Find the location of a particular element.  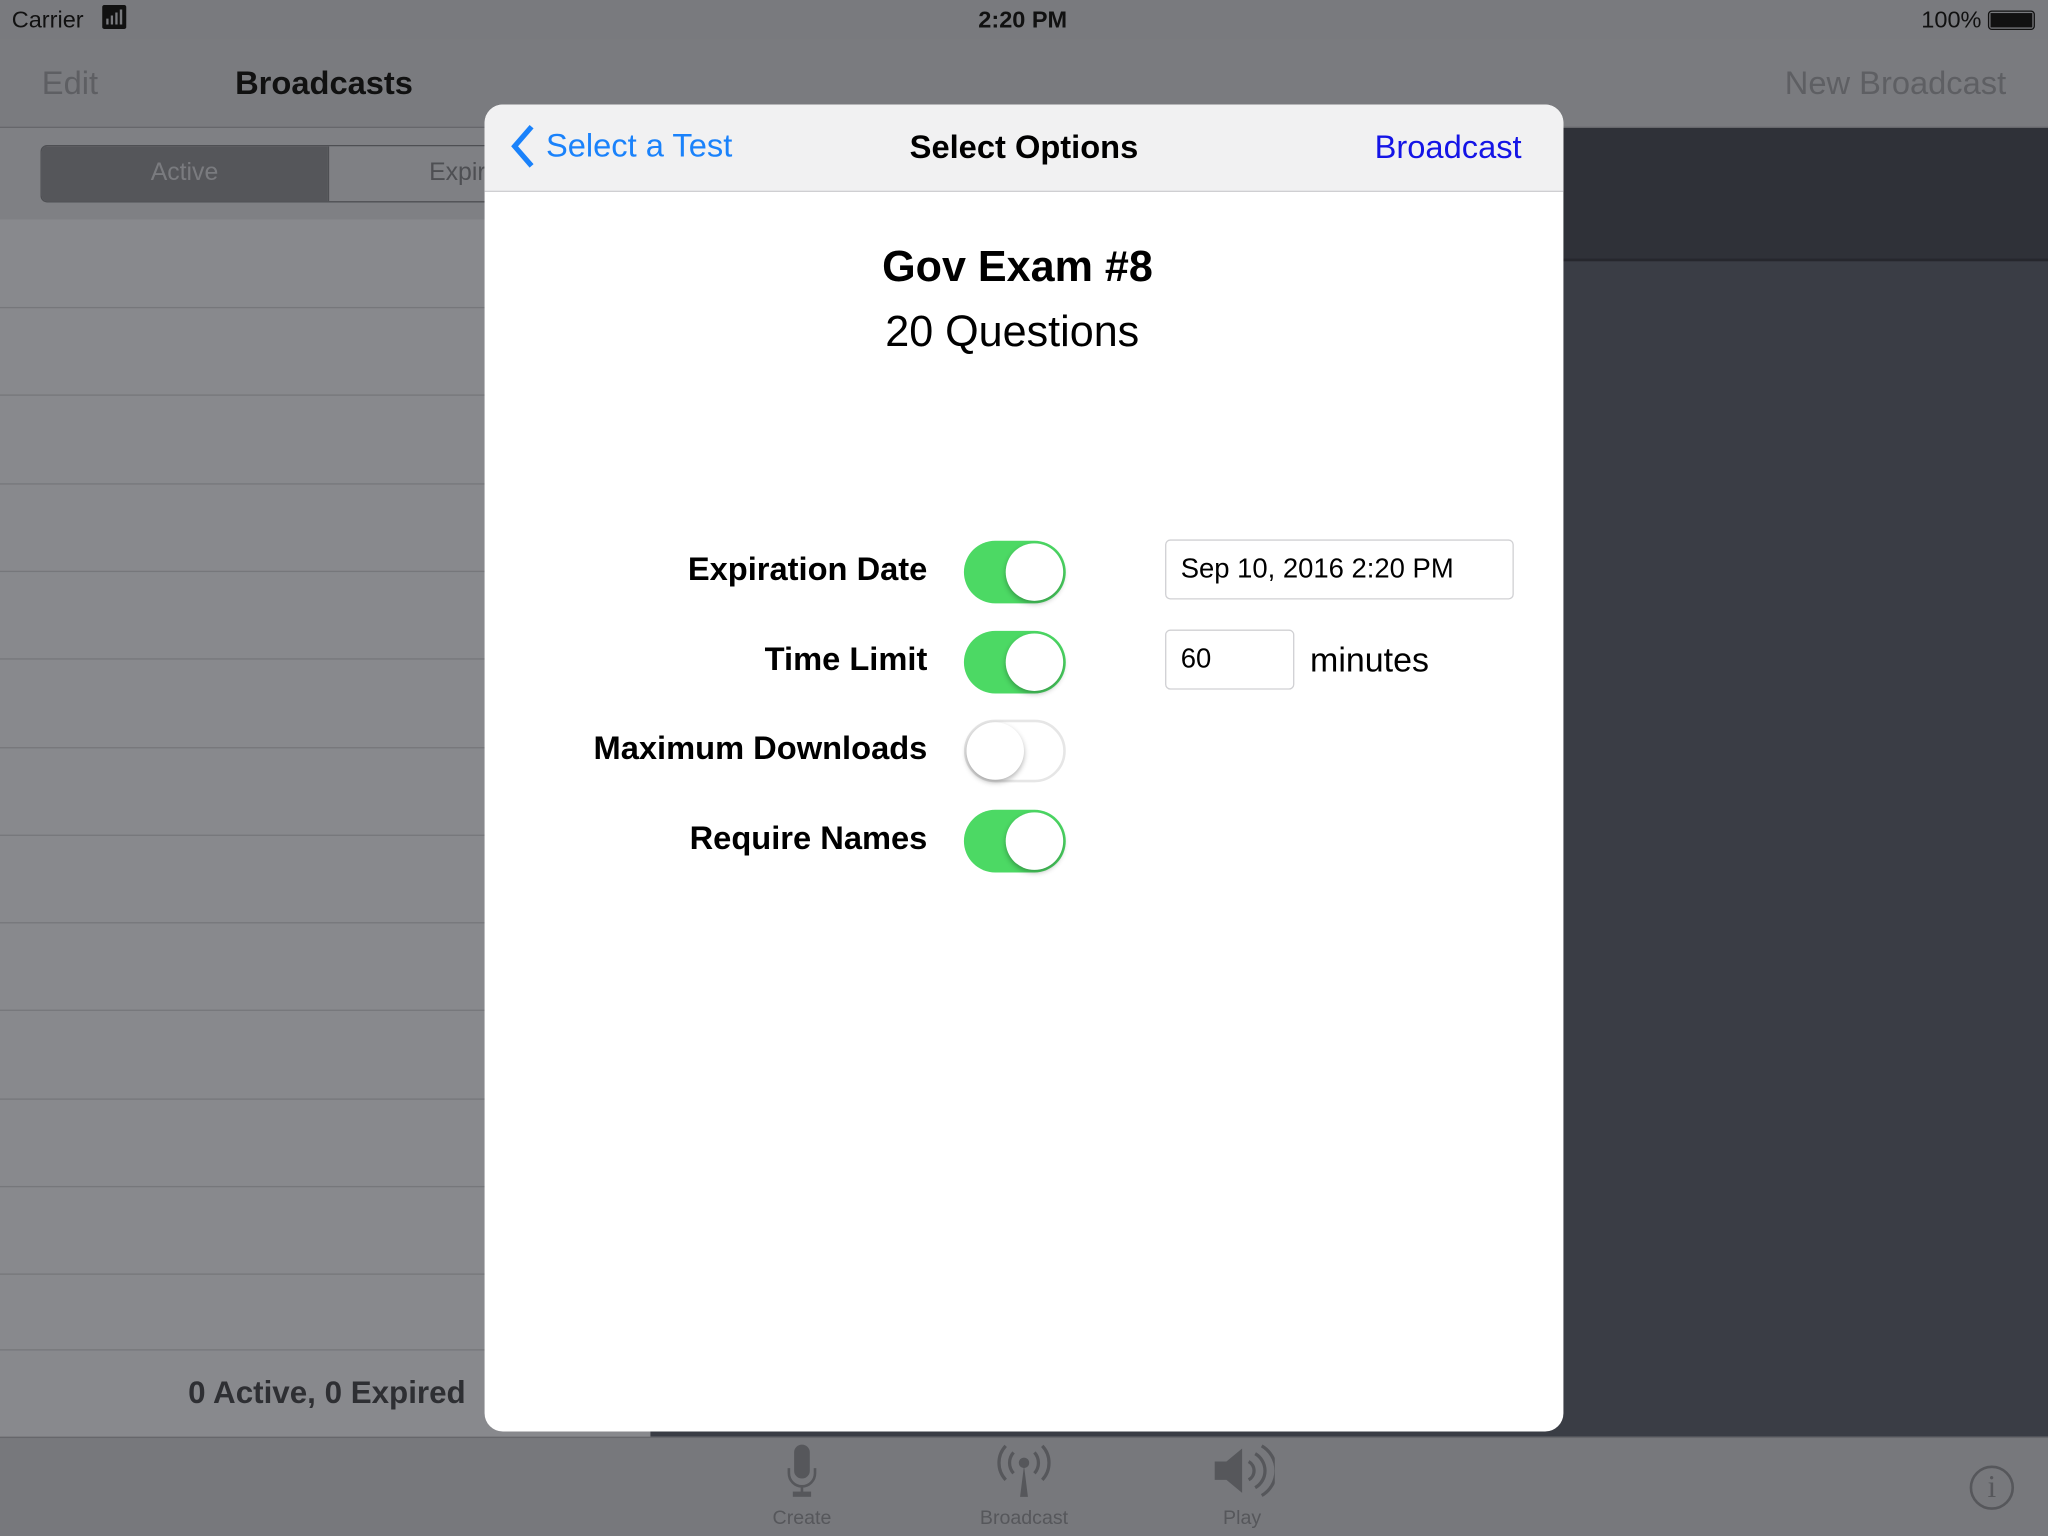

clock: 2:20 PM is located at coordinates (1023, 19).